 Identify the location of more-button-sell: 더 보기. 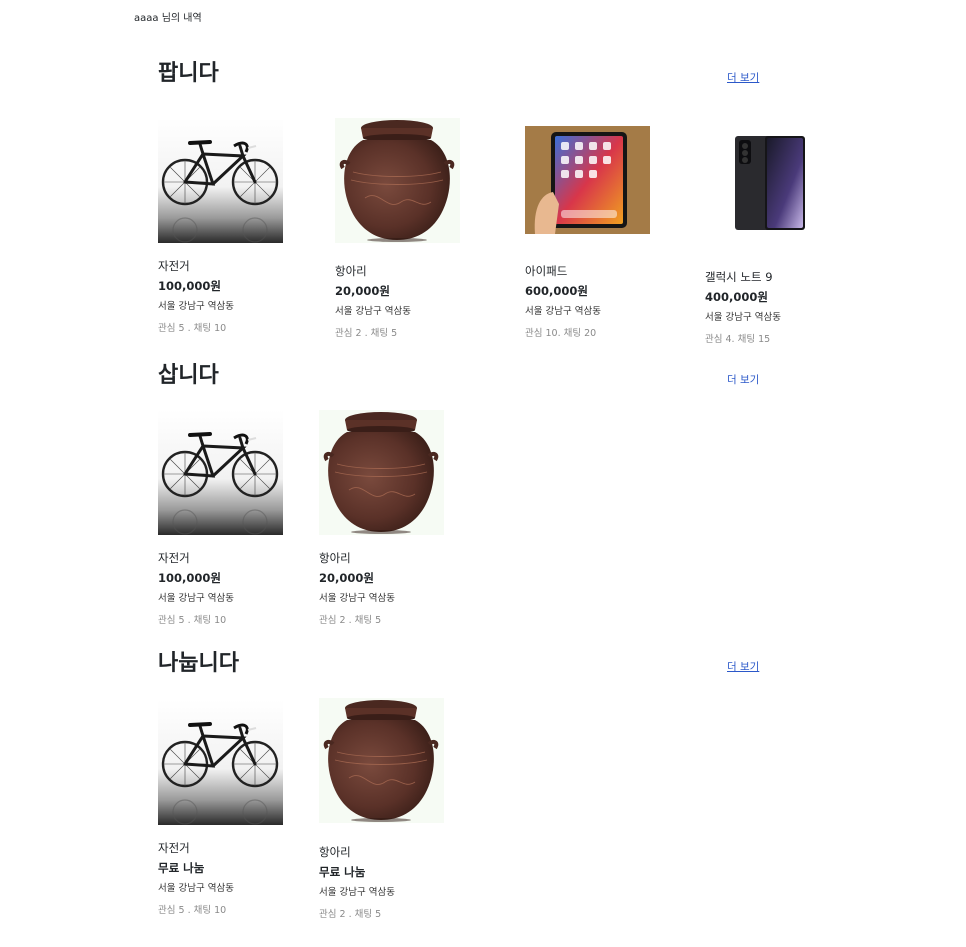
(743, 77).